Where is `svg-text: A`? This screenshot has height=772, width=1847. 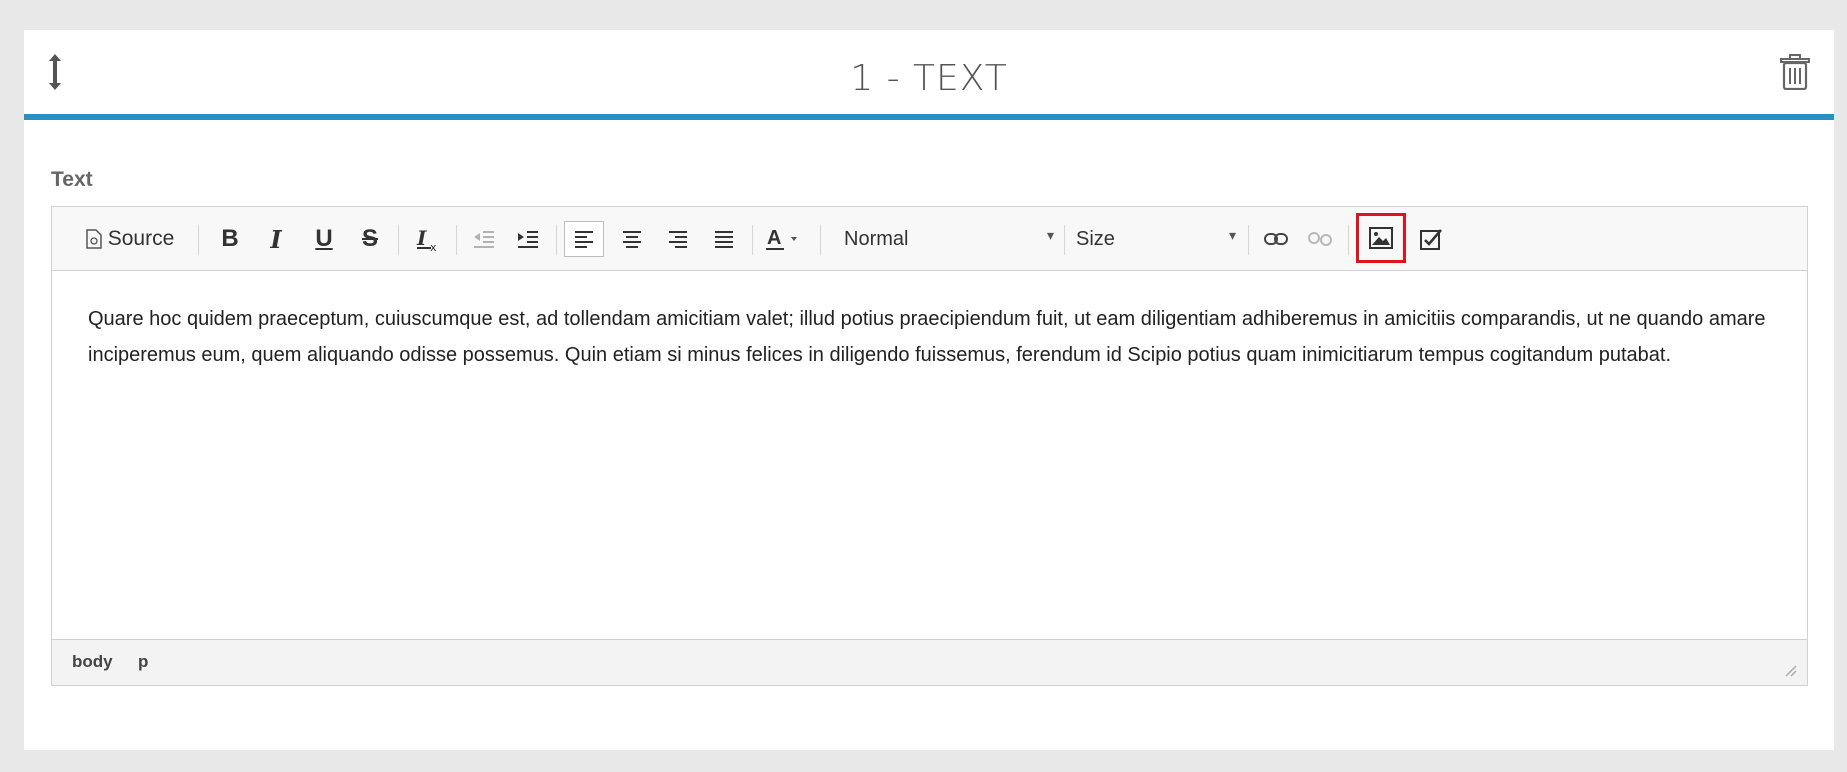
svg-text: A is located at coordinates (774, 238).